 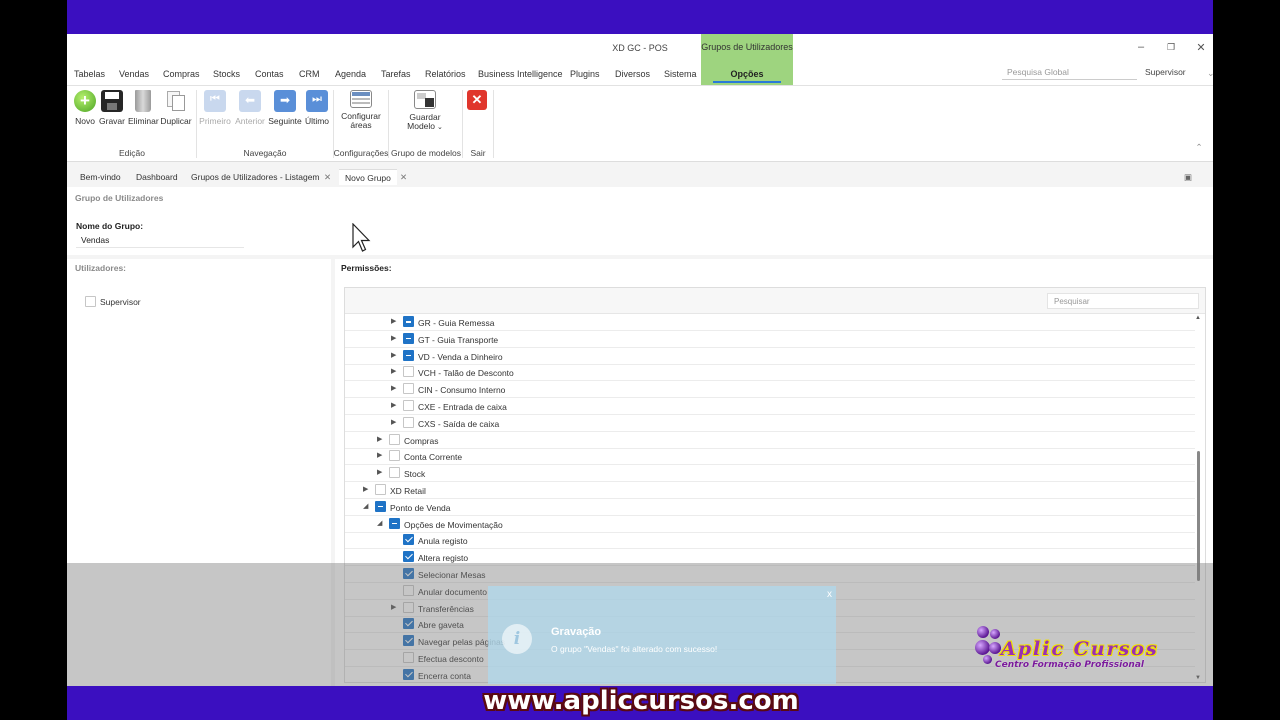 I want to click on tree-row: ▶ XD Retail, so click(x=770, y=490).